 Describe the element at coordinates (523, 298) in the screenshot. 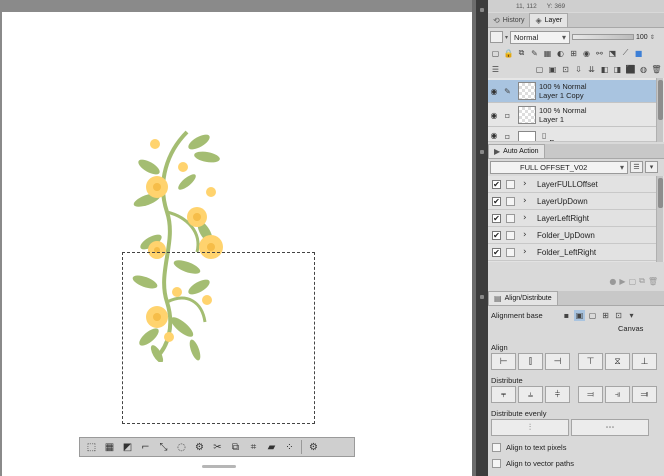

I see `tab-align-distribute: ▤ Align/Distribute` at that location.